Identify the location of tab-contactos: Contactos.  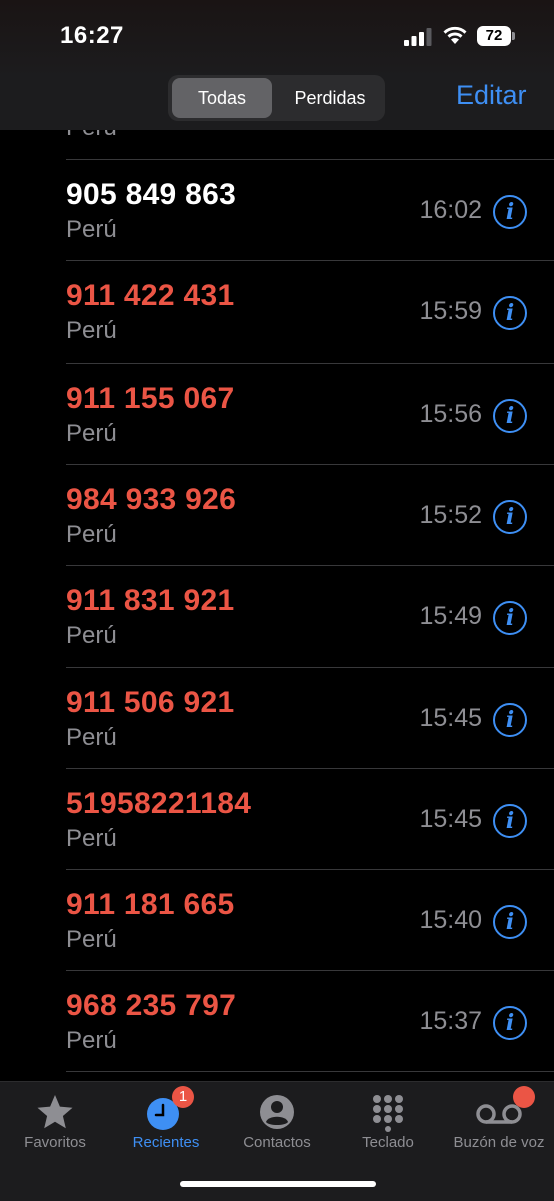
(277, 1121).